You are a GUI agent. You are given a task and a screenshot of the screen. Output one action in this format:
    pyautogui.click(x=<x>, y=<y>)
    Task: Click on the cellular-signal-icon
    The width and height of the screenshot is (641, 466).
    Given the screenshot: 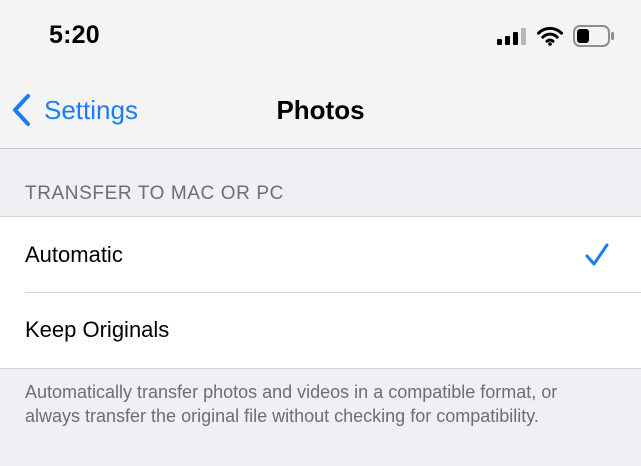 What is the action you would take?
    pyautogui.click(x=511, y=36)
    